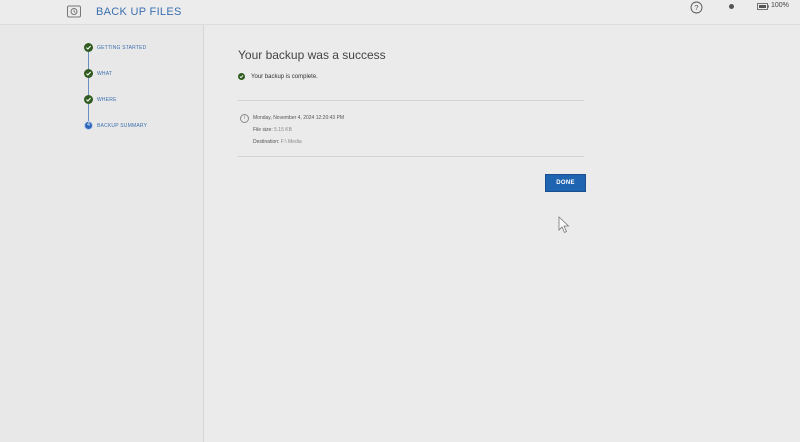  What do you see at coordinates (564, 225) in the screenshot?
I see `mouse-cursor-icon` at bounding box center [564, 225].